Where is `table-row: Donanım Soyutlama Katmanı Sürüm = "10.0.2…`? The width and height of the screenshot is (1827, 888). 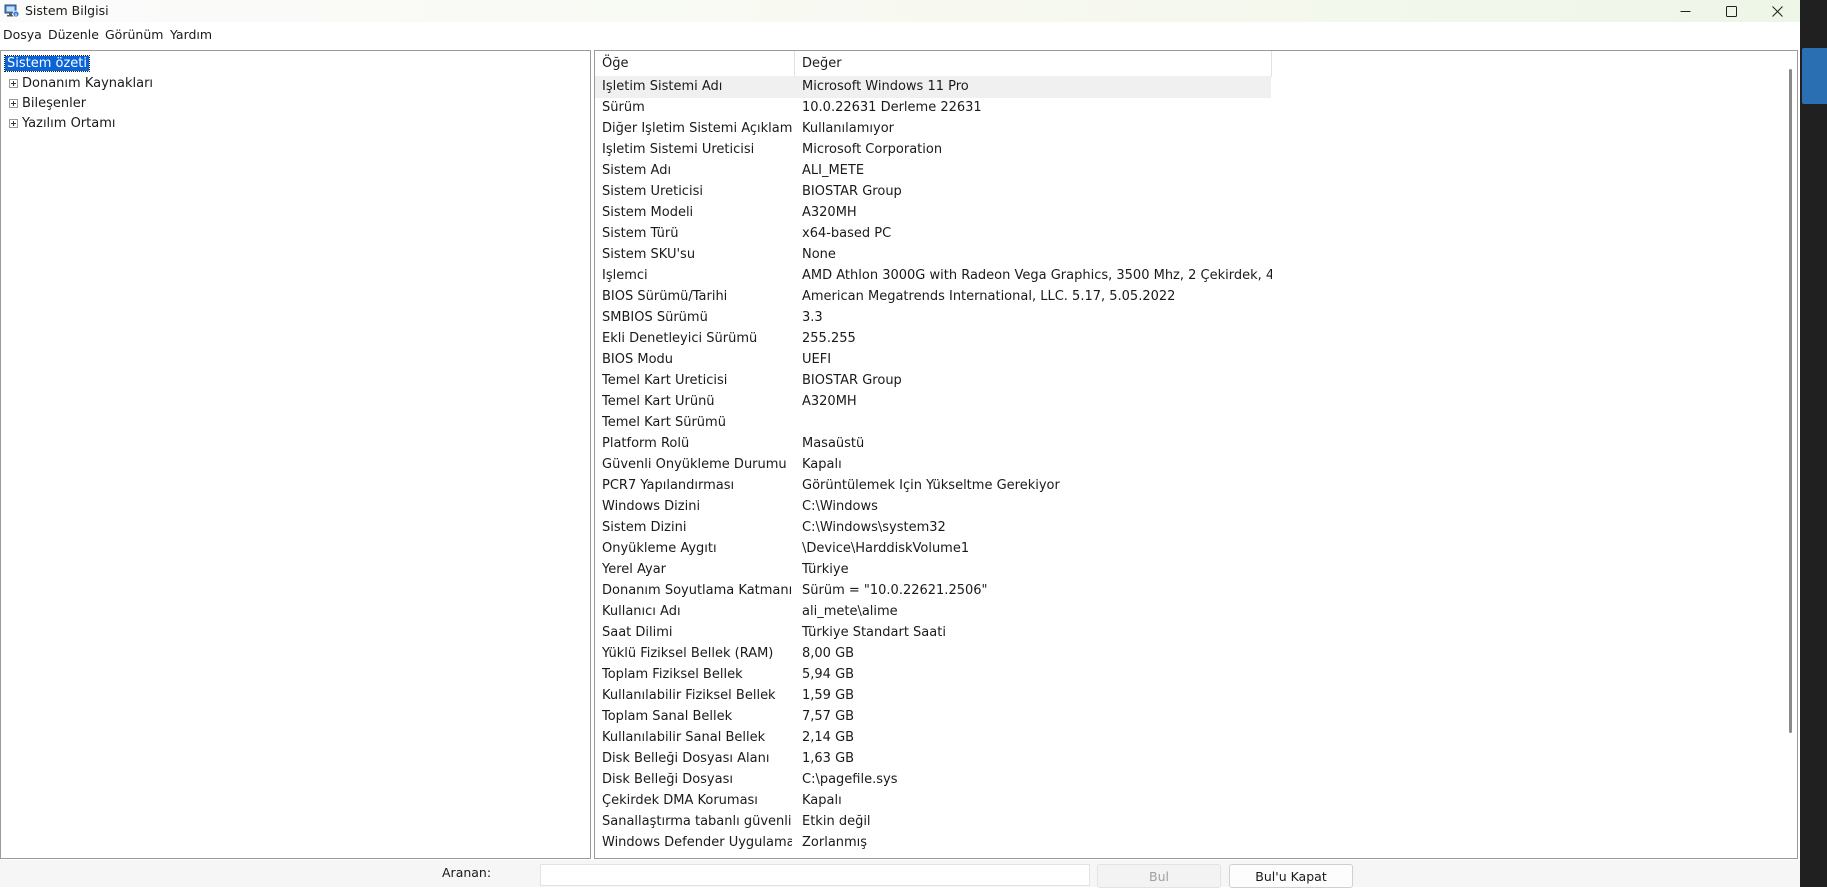
table-row: Donanım Soyutlama Katmanı Sürüm = "10.0.2… is located at coordinates (933, 591).